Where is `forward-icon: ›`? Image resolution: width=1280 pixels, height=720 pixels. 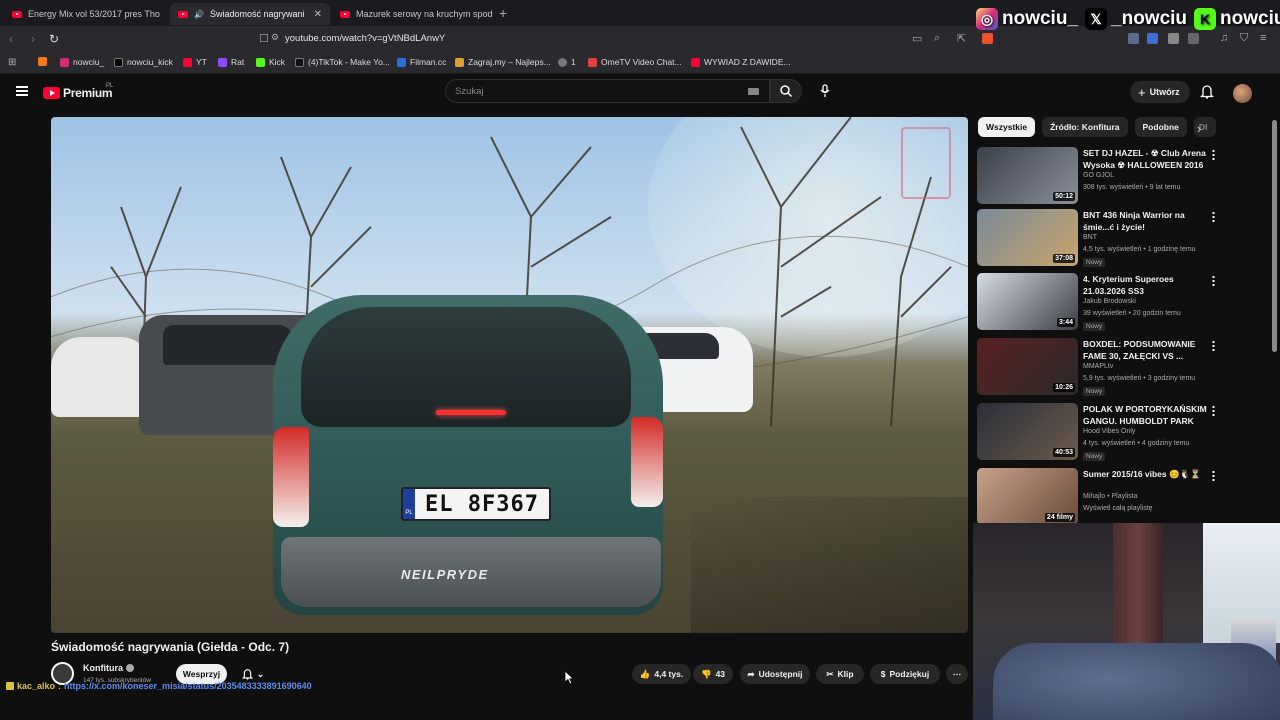
forward-icon: › is located at coordinates (33, 39).